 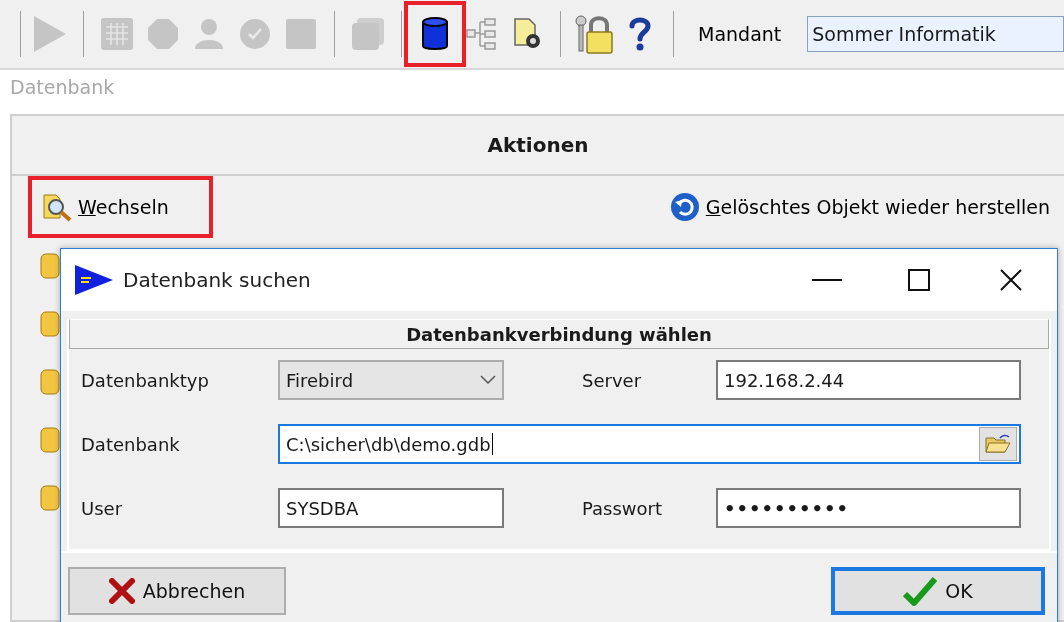 I want to click on close-icon, so click(x=1011, y=280).